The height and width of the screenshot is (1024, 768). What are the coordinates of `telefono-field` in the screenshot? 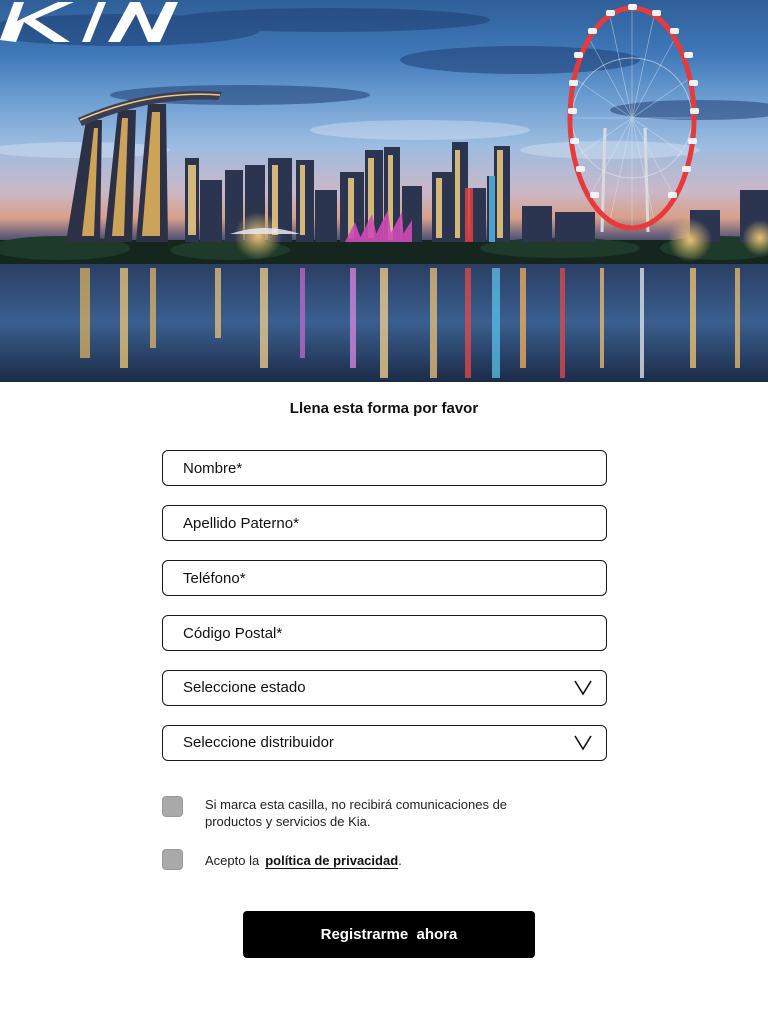 It's located at (384, 578).